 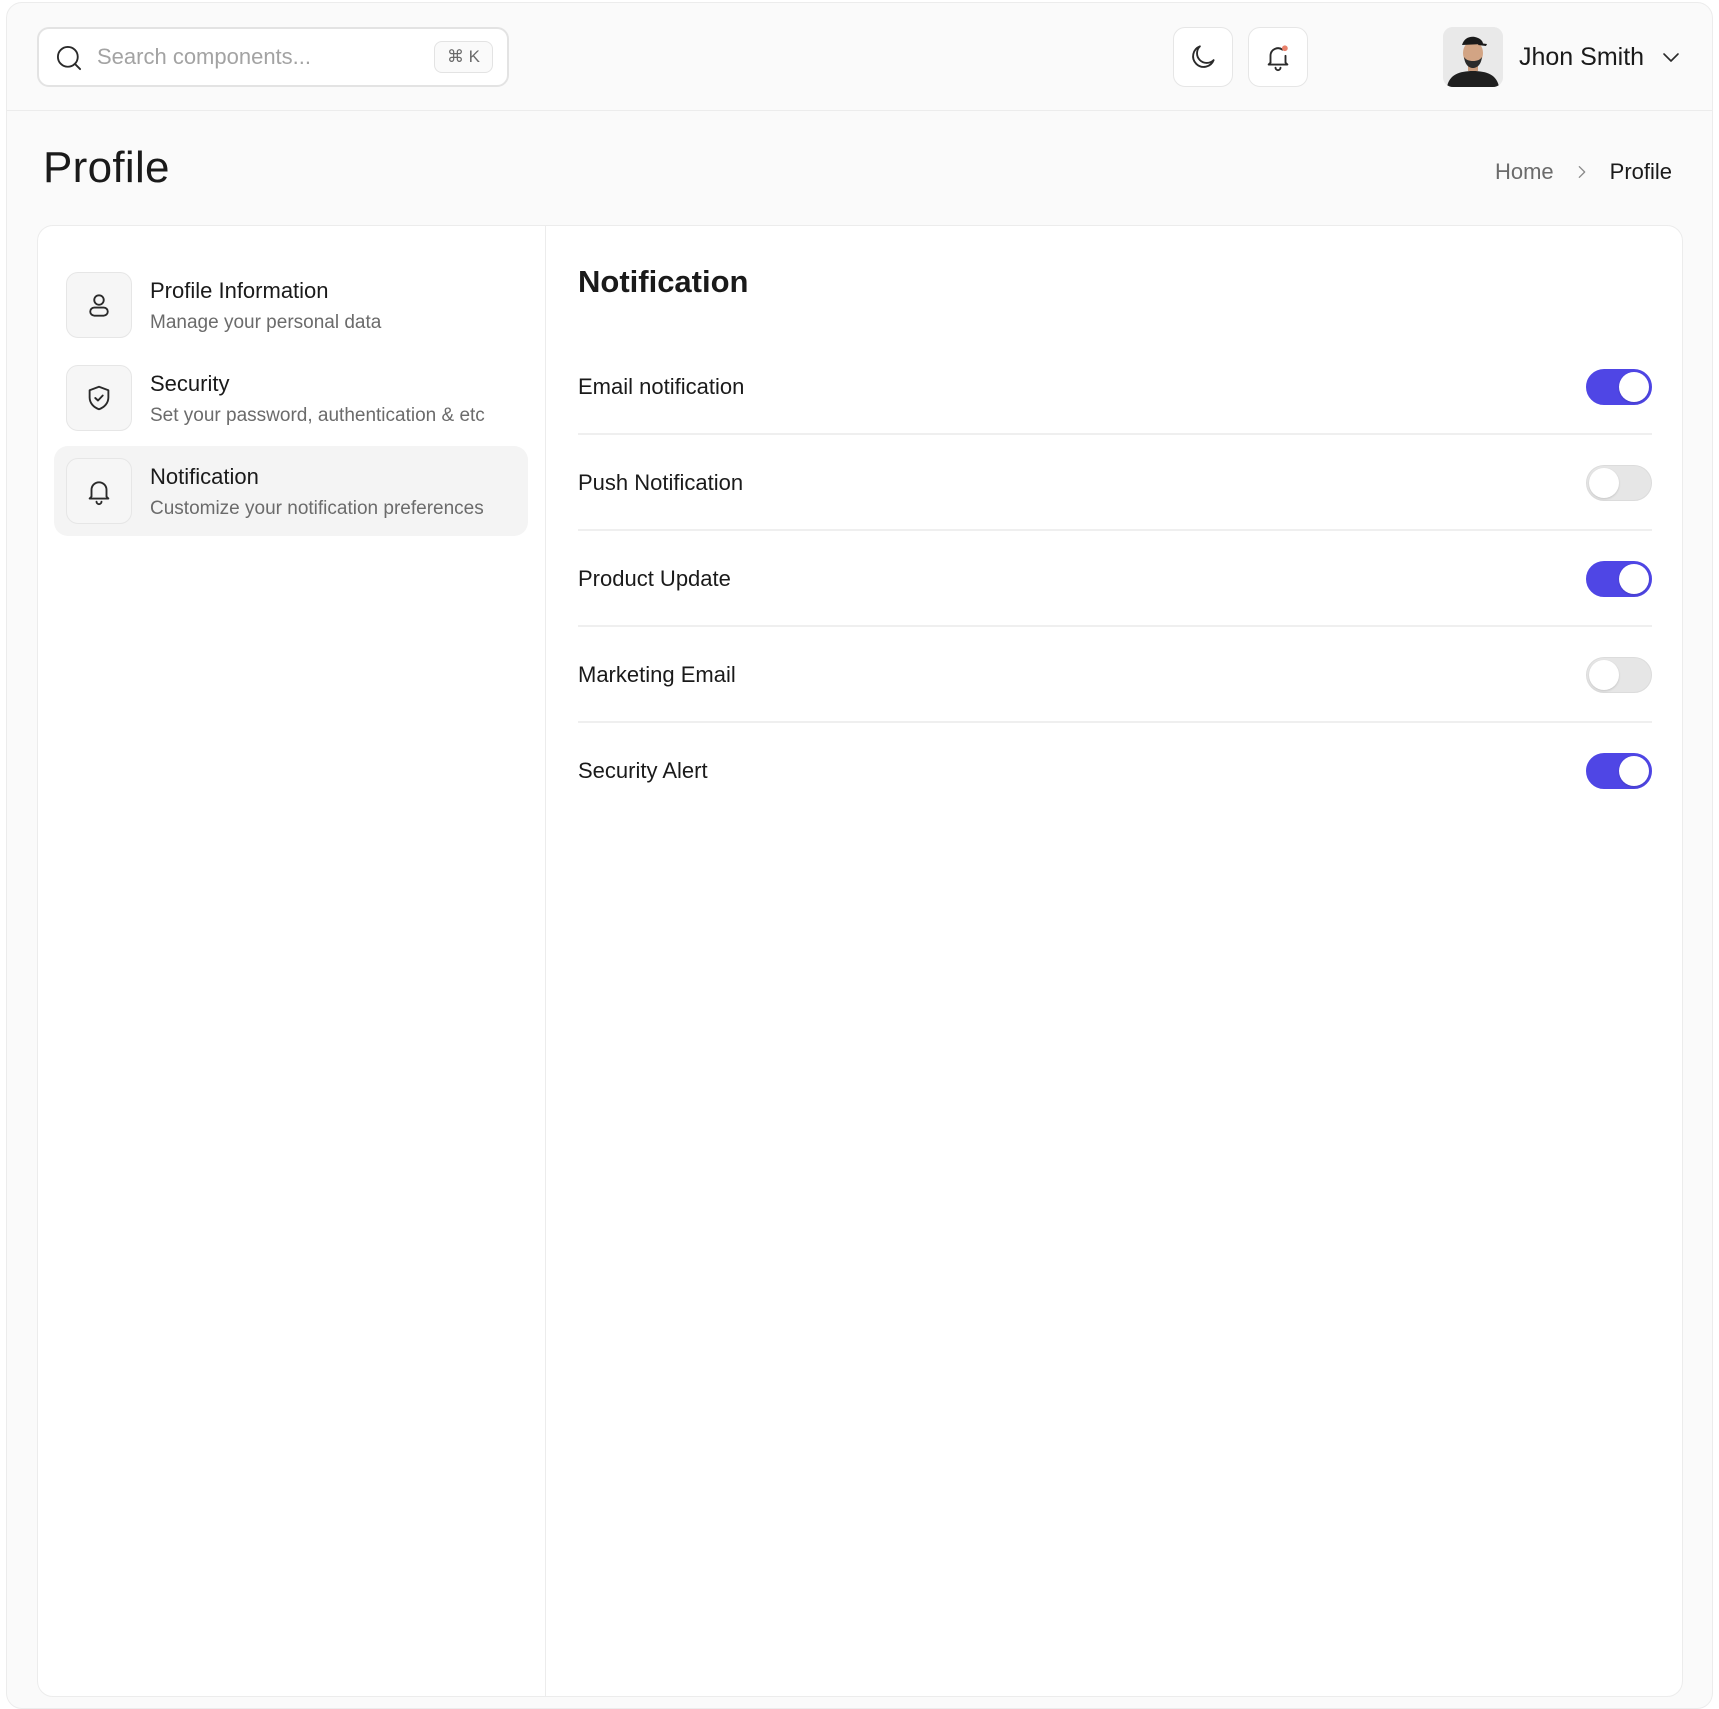 What do you see at coordinates (657, 674) in the screenshot?
I see `setting-label: Marketing Email` at bounding box center [657, 674].